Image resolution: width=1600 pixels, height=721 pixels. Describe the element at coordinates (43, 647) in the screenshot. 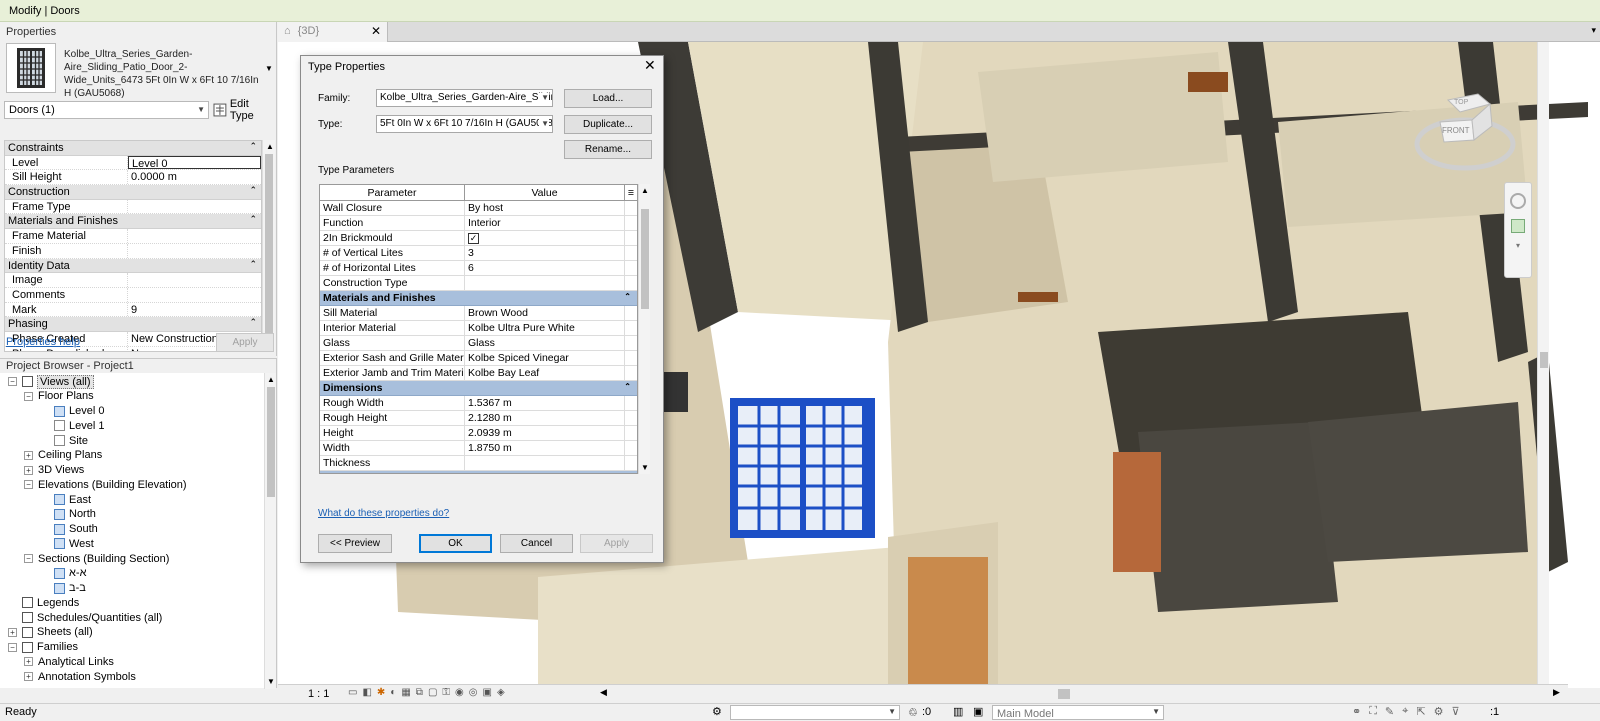

I see `browser-item: − Families` at that location.